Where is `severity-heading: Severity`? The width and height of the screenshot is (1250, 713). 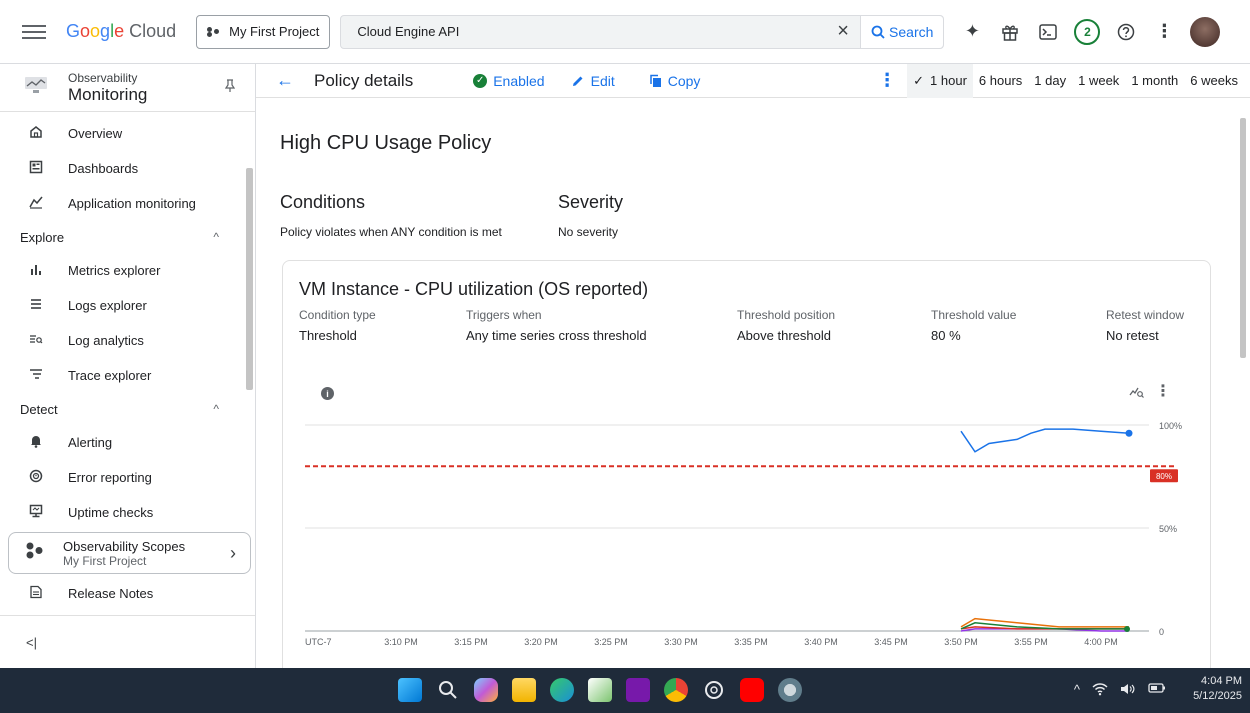 severity-heading: Severity is located at coordinates (591, 202).